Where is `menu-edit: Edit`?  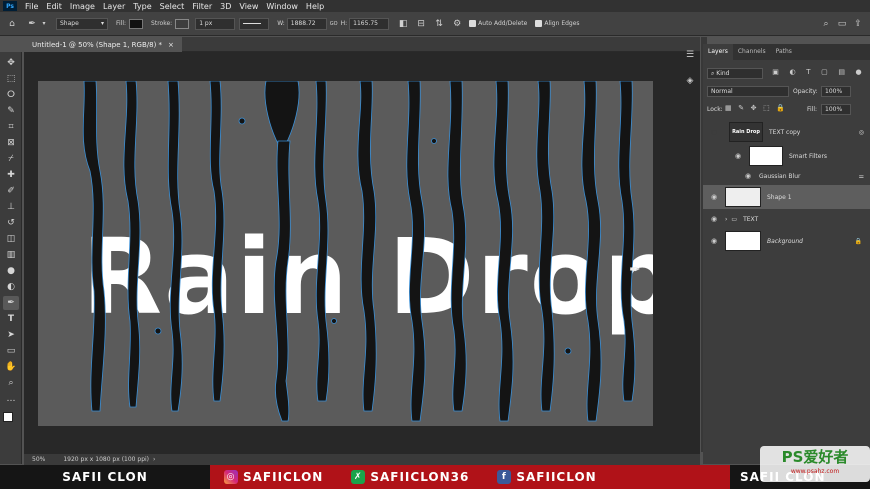 menu-edit: Edit is located at coordinates (54, 6).